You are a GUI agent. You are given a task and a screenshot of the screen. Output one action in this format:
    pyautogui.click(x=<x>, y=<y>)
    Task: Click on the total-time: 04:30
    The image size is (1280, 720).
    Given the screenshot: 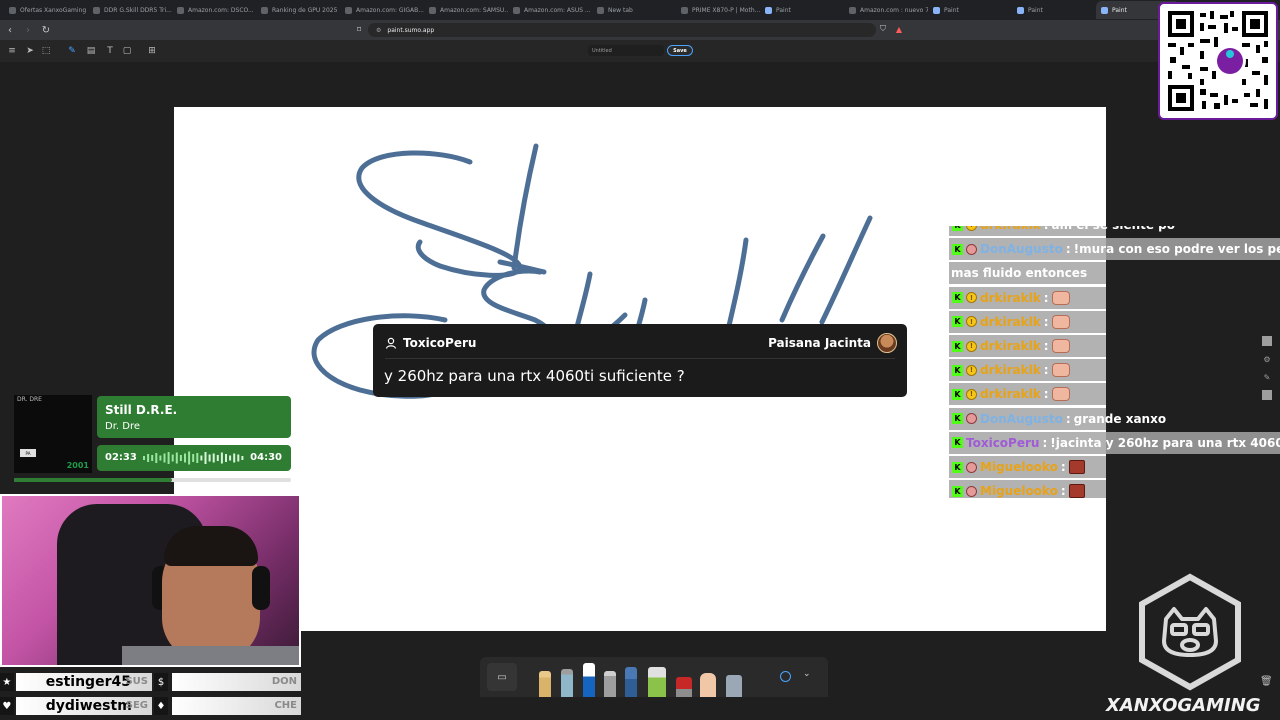 What is the action you would take?
    pyautogui.click(x=266, y=457)
    